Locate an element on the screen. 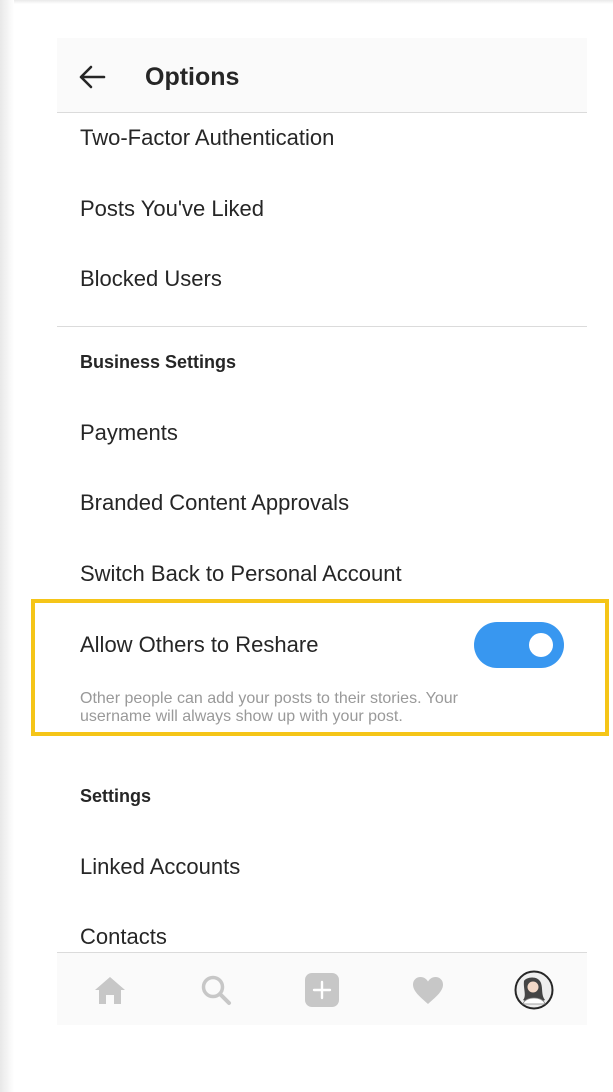 This screenshot has width=613, height=1092. back-button is located at coordinates (92, 77).